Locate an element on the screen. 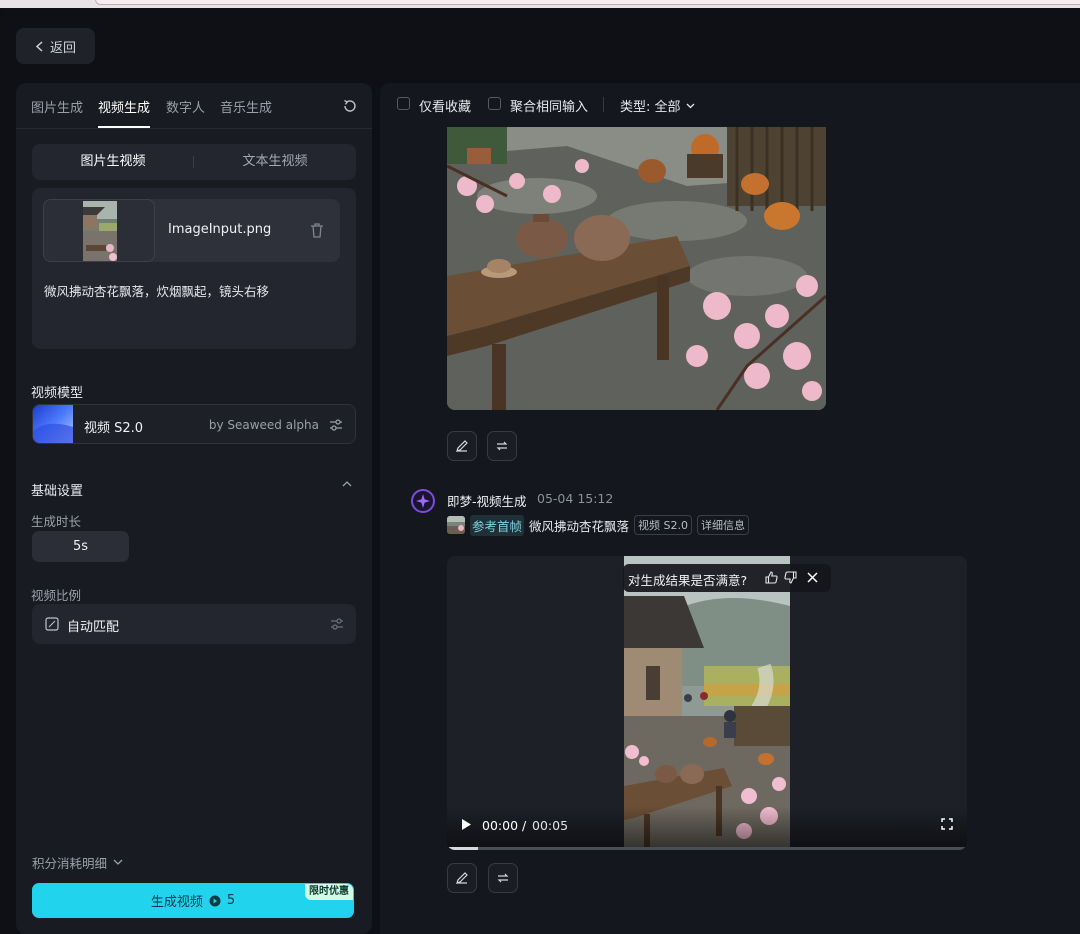  sliders-icon is located at coordinates (336, 425).